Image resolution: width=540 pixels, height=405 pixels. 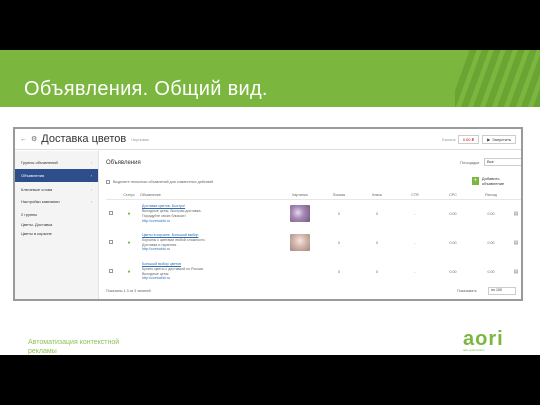 What do you see at coordinates (491, 195) in the screenshot?
I see `column-header: Расход` at bounding box center [491, 195].